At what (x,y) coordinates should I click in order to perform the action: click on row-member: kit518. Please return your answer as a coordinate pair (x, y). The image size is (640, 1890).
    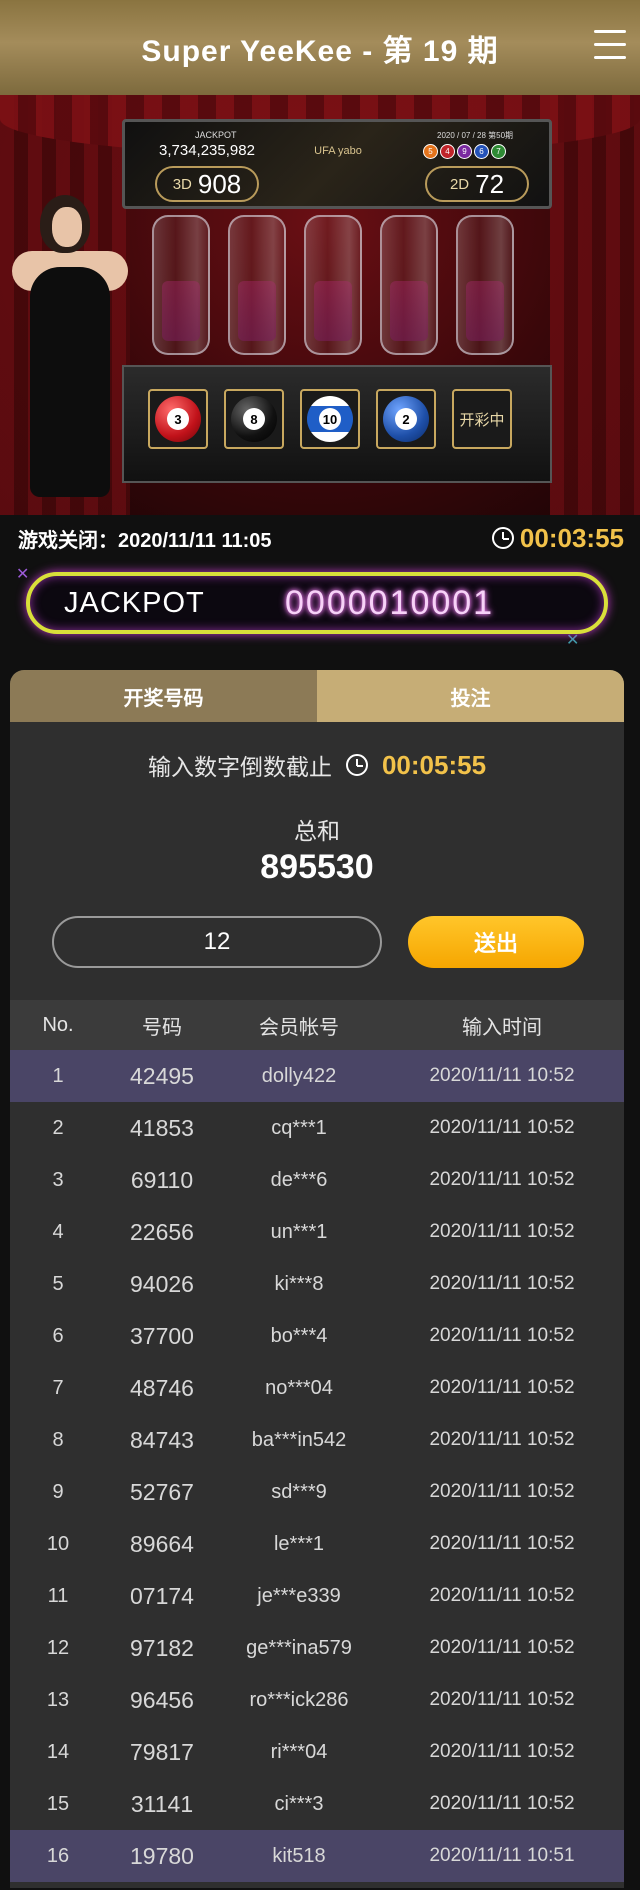
    Looking at the image, I should click on (299, 1855).